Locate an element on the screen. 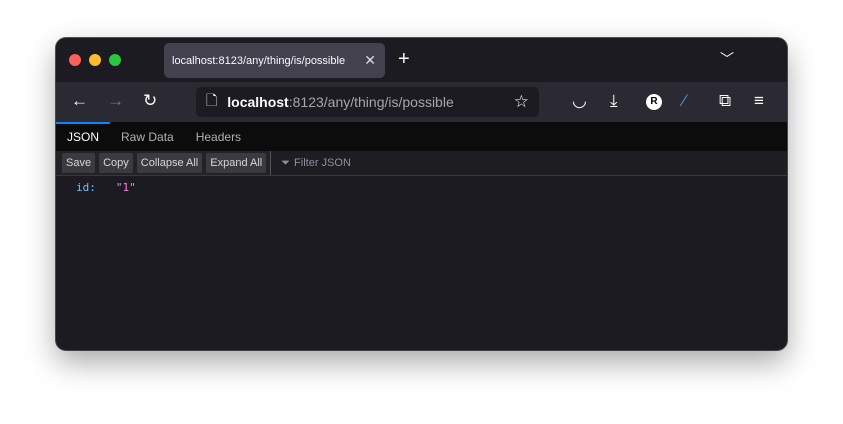 Image resolution: width=843 pixels, height=424 pixels. maximize-window-button is located at coordinates (115, 60).